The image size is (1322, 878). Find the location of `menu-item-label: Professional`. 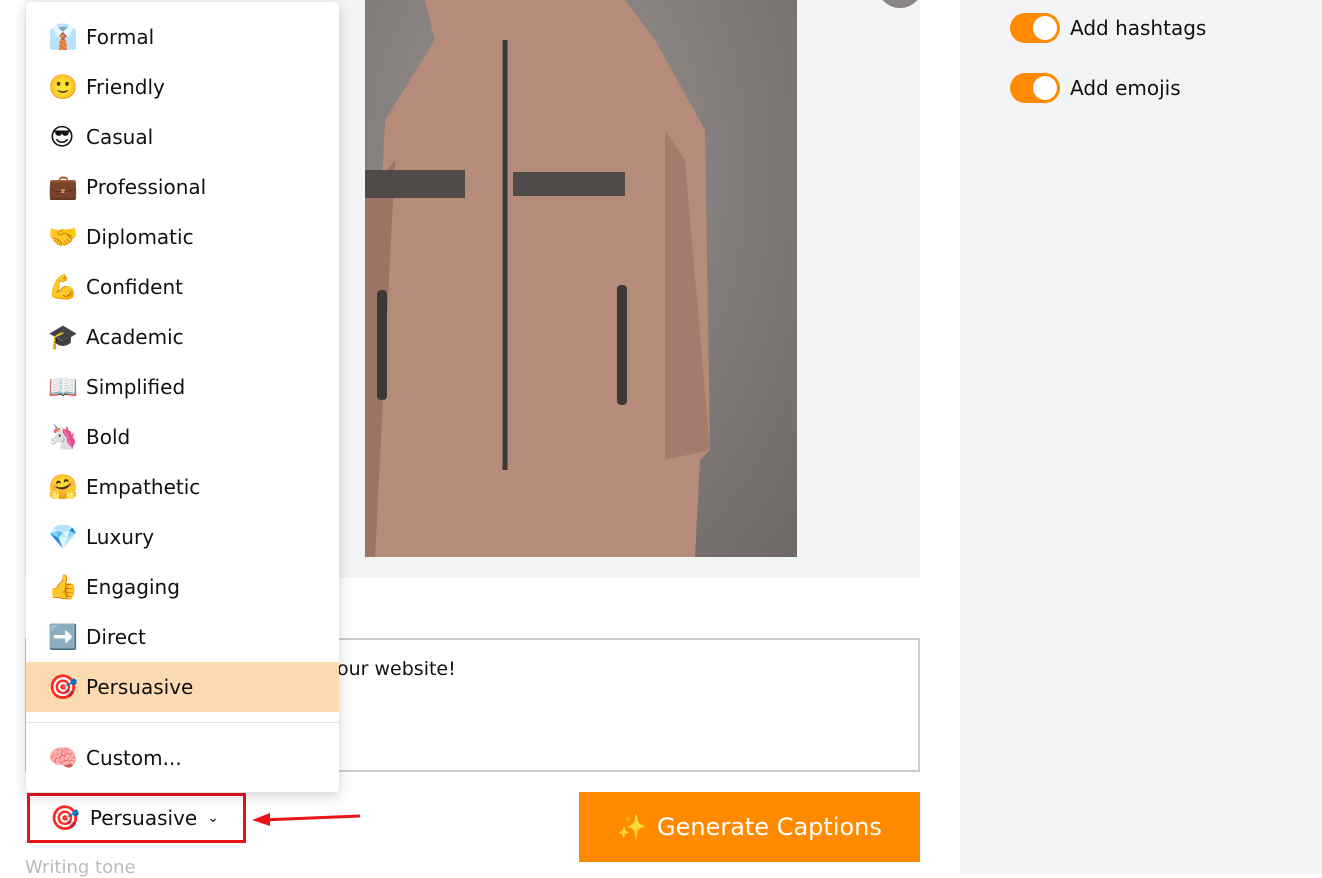

menu-item-label: Professional is located at coordinates (146, 187).